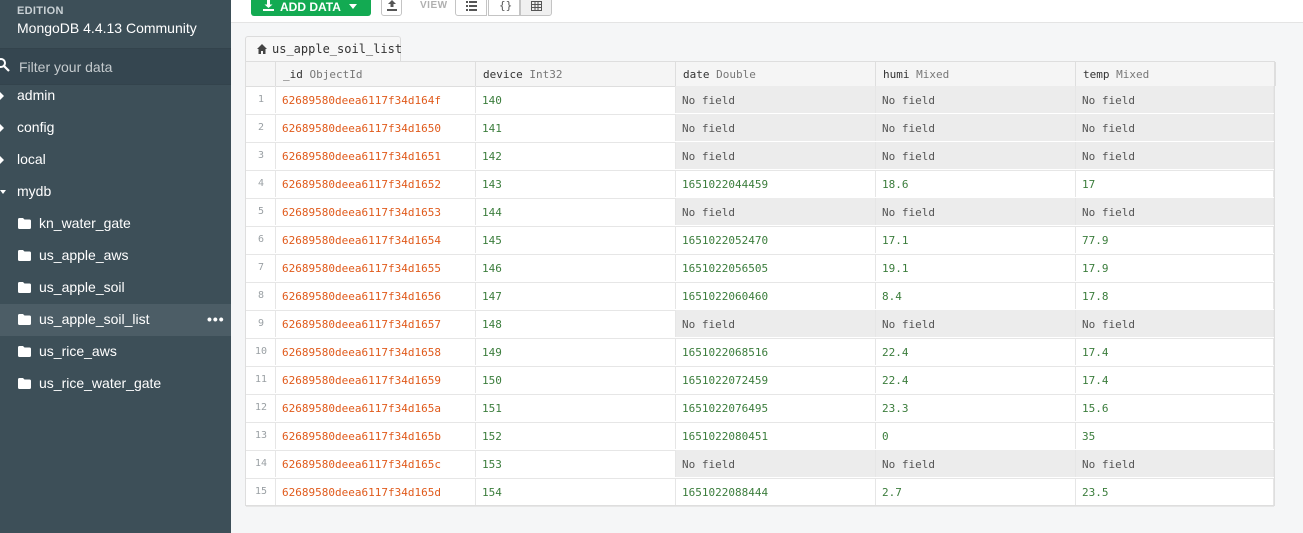 The height and width of the screenshot is (533, 1303). Describe the element at coordinates (576, 323) in the screenshot. I see `table-cell-device: 148` at that location.